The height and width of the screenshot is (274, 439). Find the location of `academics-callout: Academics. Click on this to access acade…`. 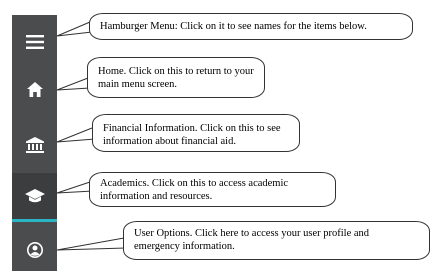

academics-callout: Academics. Click on this to access acade… is located at coordinates (212, 189).